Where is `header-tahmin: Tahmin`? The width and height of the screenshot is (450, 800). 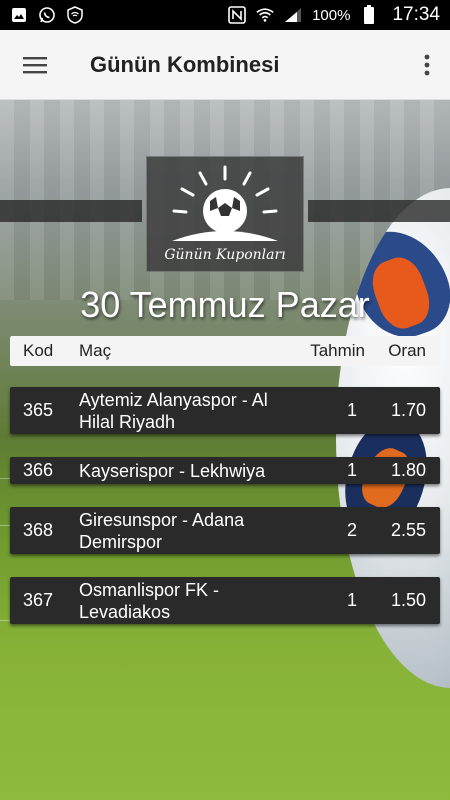
header-tahmin: Tahmin is located at coordinates (337, 350).